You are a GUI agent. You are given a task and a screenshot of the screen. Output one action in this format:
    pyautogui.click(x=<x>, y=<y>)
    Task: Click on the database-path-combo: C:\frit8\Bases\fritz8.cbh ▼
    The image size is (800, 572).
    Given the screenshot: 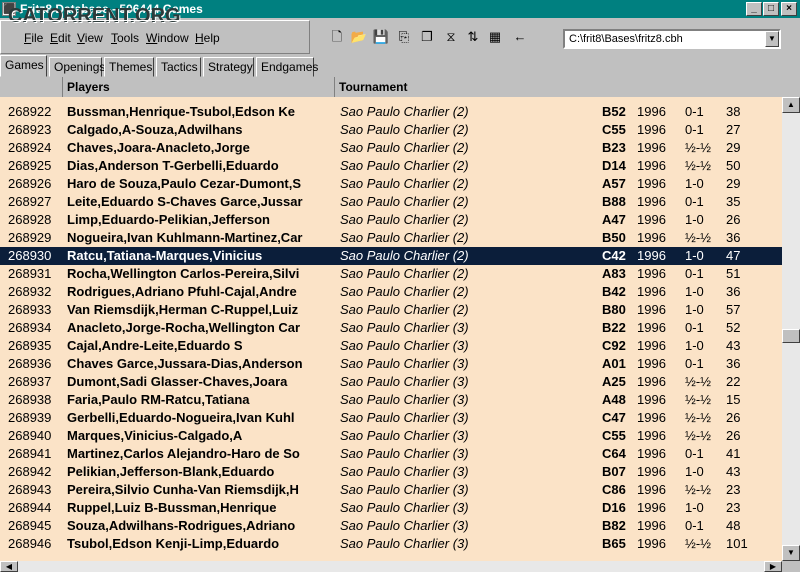 What is the action you would take?
    pyautogui.click(x=672, y=39)
    